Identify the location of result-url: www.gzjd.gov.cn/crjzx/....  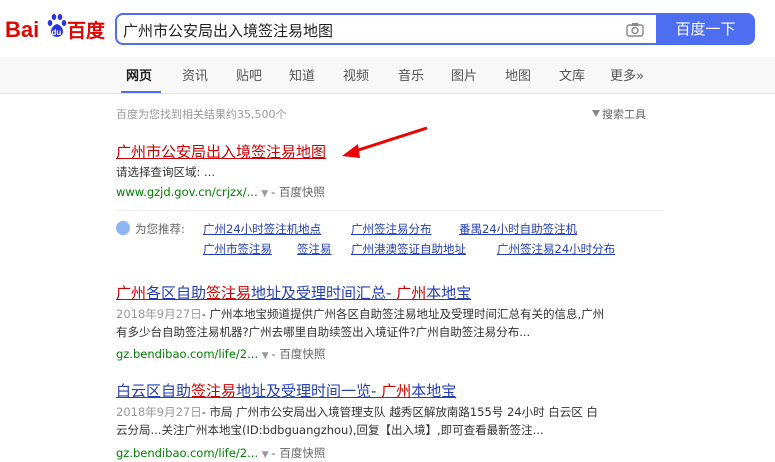
(187, 192).